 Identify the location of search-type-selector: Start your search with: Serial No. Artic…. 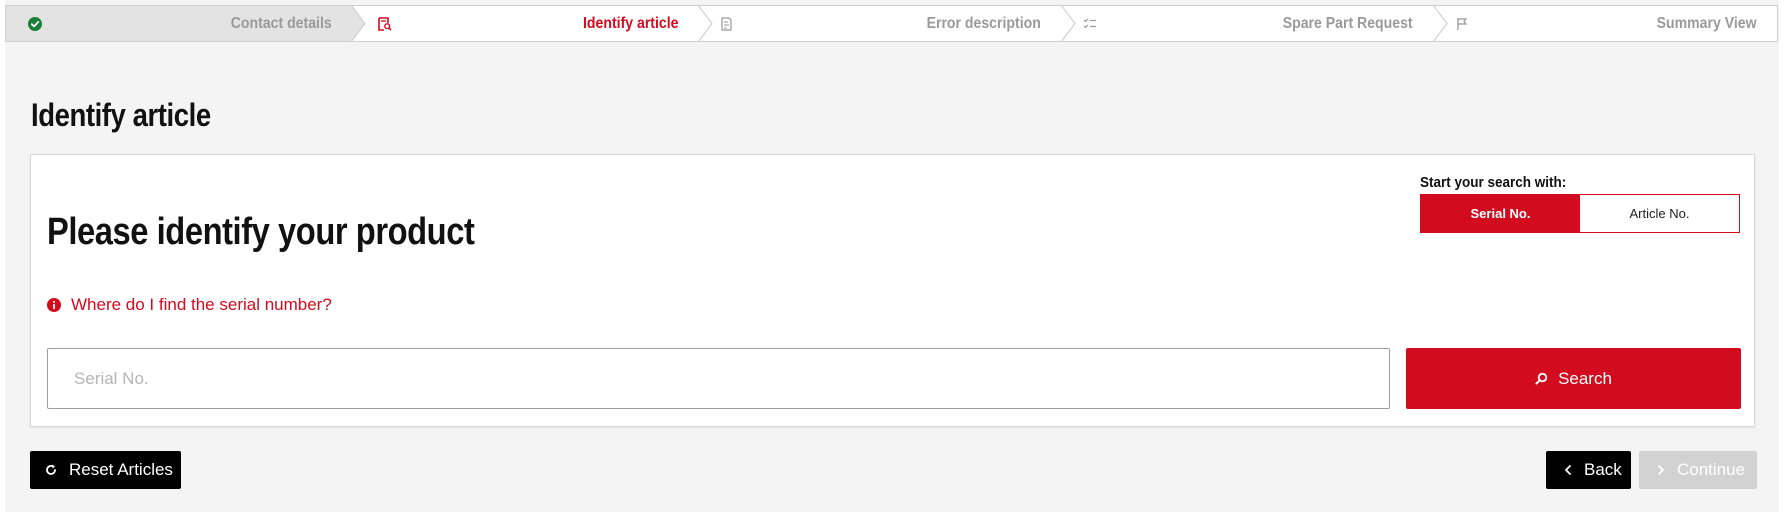
(1580, 203).